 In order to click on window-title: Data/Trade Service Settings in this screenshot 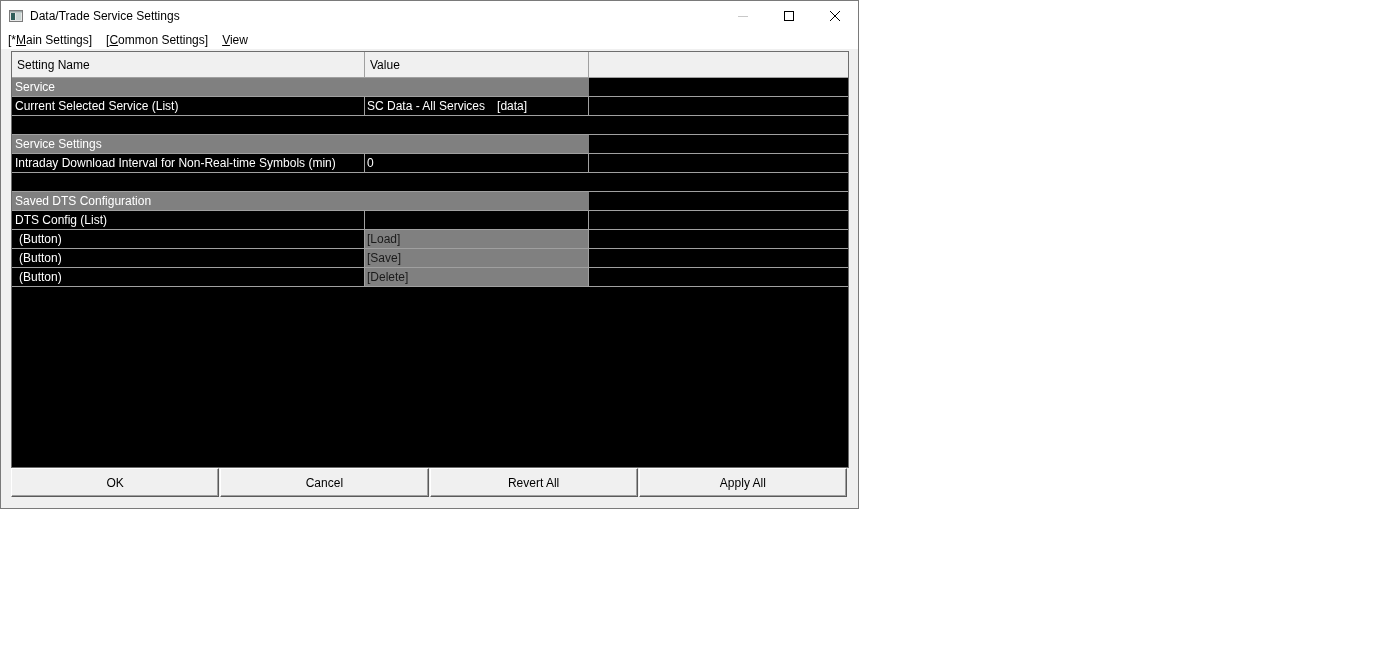, I will do `click(105, 16)`.